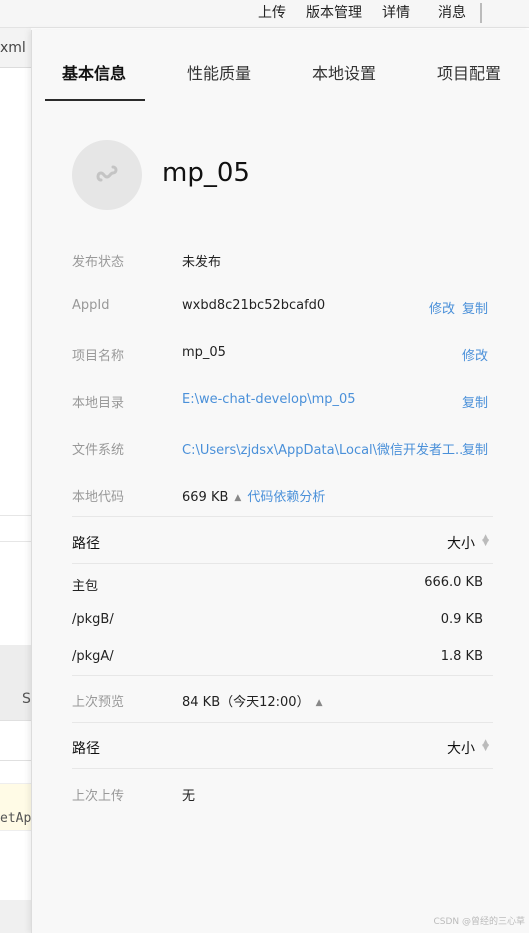 The width and height of the screenshot is (529, 933). What do you see at coordinates (13, 48) in the screenshot?
I see `editor-tab-fragment: xml` at bounding box center [13, 48].